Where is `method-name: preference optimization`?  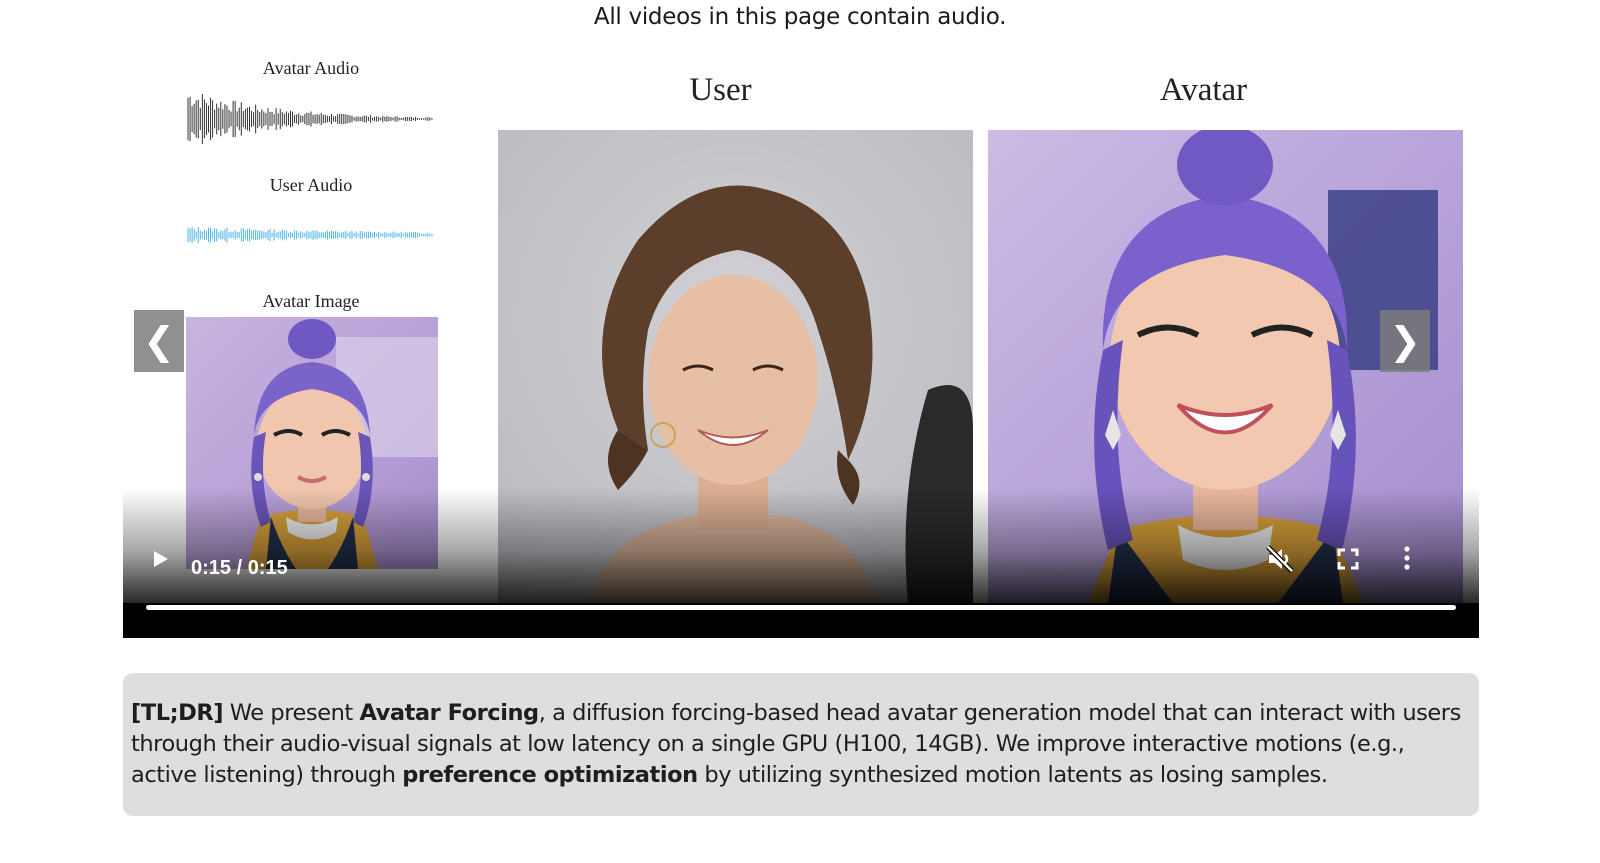
method-name: preference optimization is located at coordinates (550, 775).